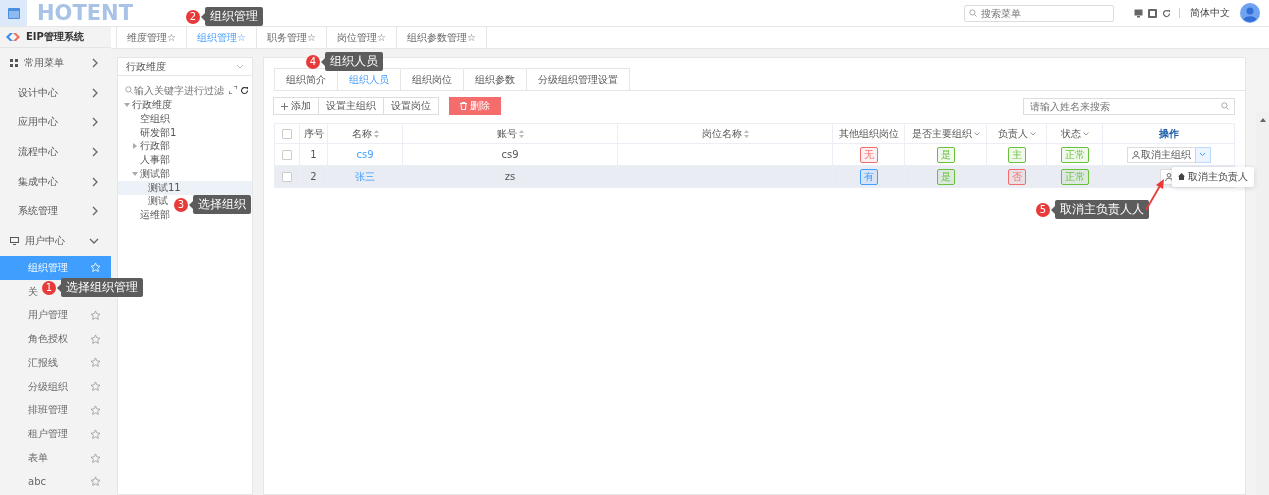 The image size is (1269, 495). Describe the element at coordinates (55, 339) in the screenshot. I see `menu-item: 角色授权` at that location.